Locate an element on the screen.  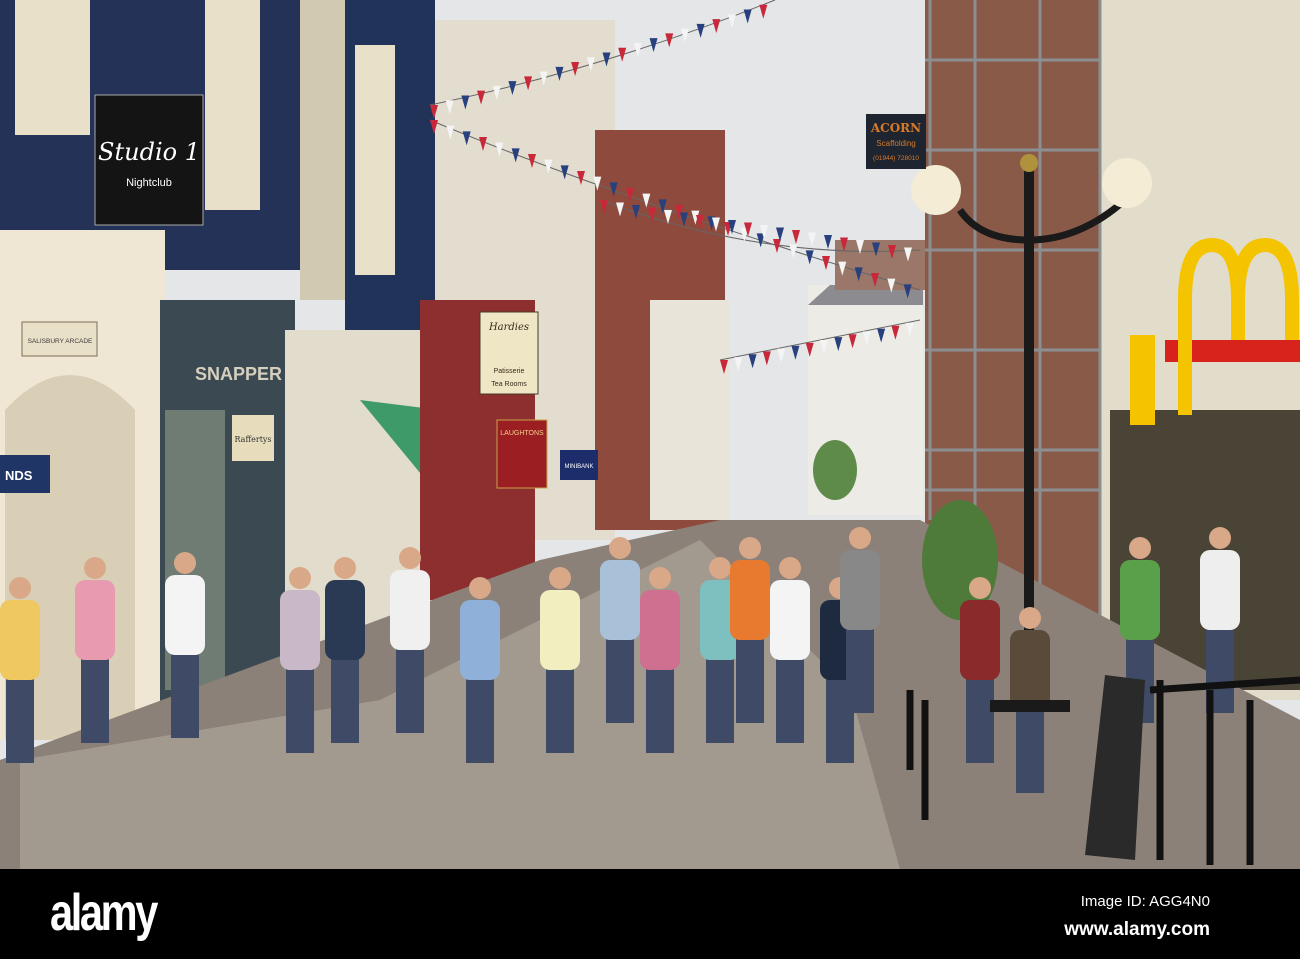
minibank-sign: MINIBANK is located at coordinates (579, 465).